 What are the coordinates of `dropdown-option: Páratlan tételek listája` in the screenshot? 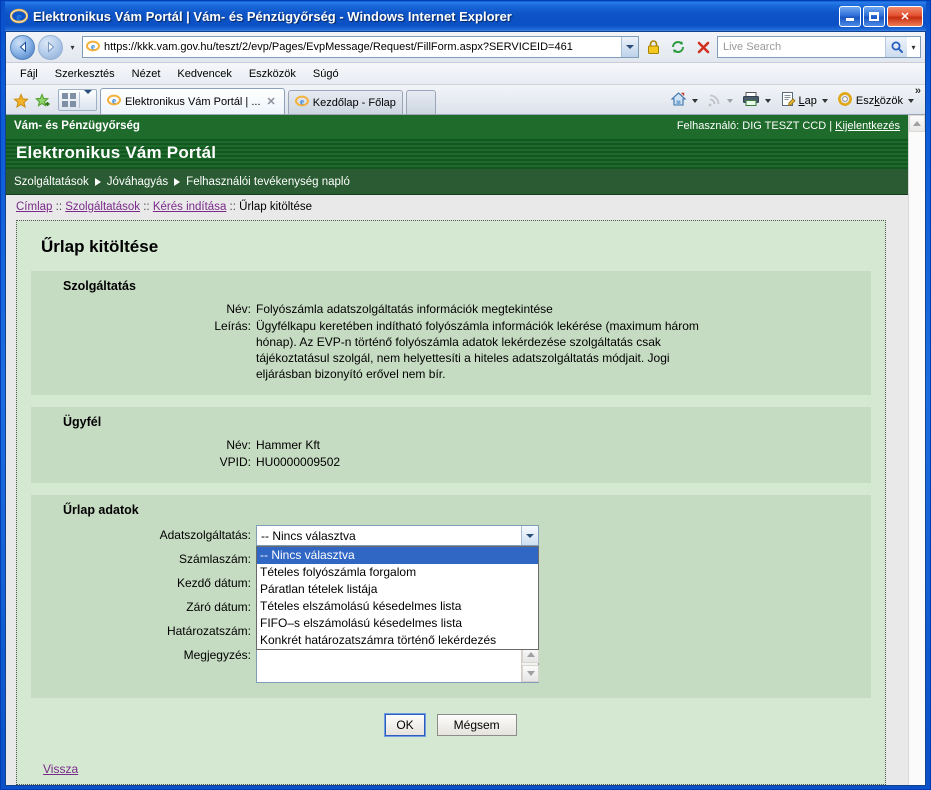 It's located at (397, 589).